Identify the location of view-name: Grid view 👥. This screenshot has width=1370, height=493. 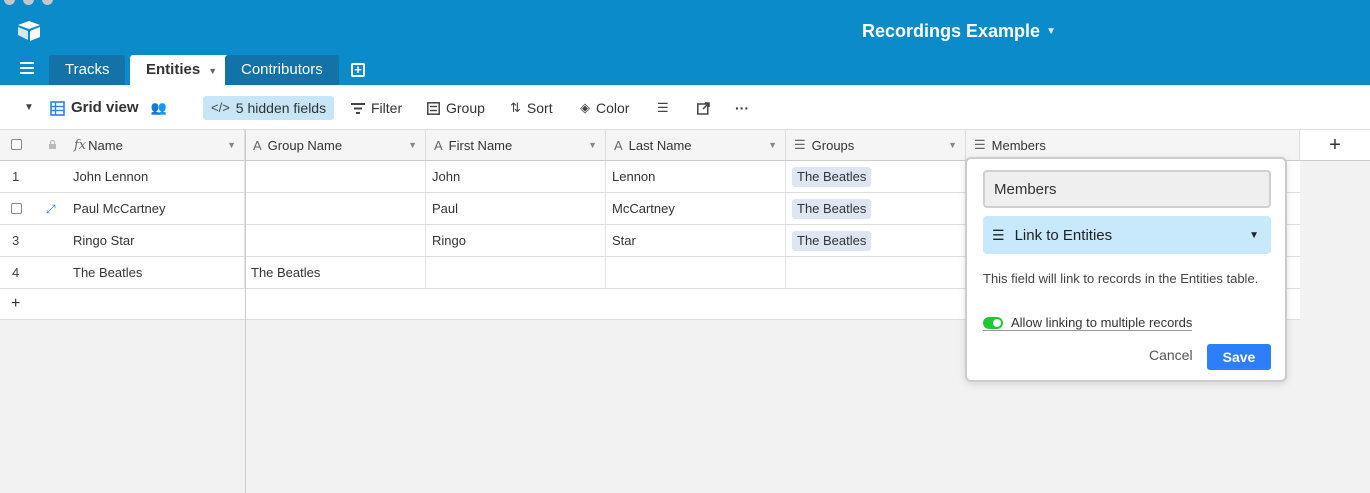
(108, 108).